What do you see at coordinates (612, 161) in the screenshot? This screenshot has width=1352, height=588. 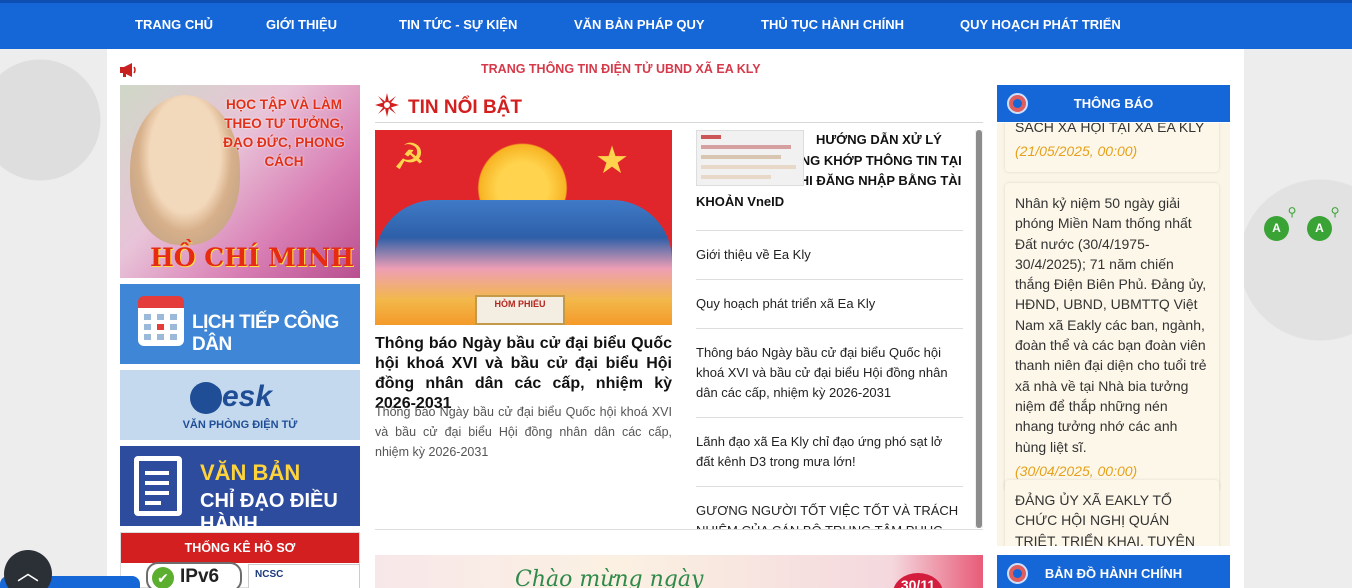 I see `star-icon: ★` at bounding box center [612, 161].